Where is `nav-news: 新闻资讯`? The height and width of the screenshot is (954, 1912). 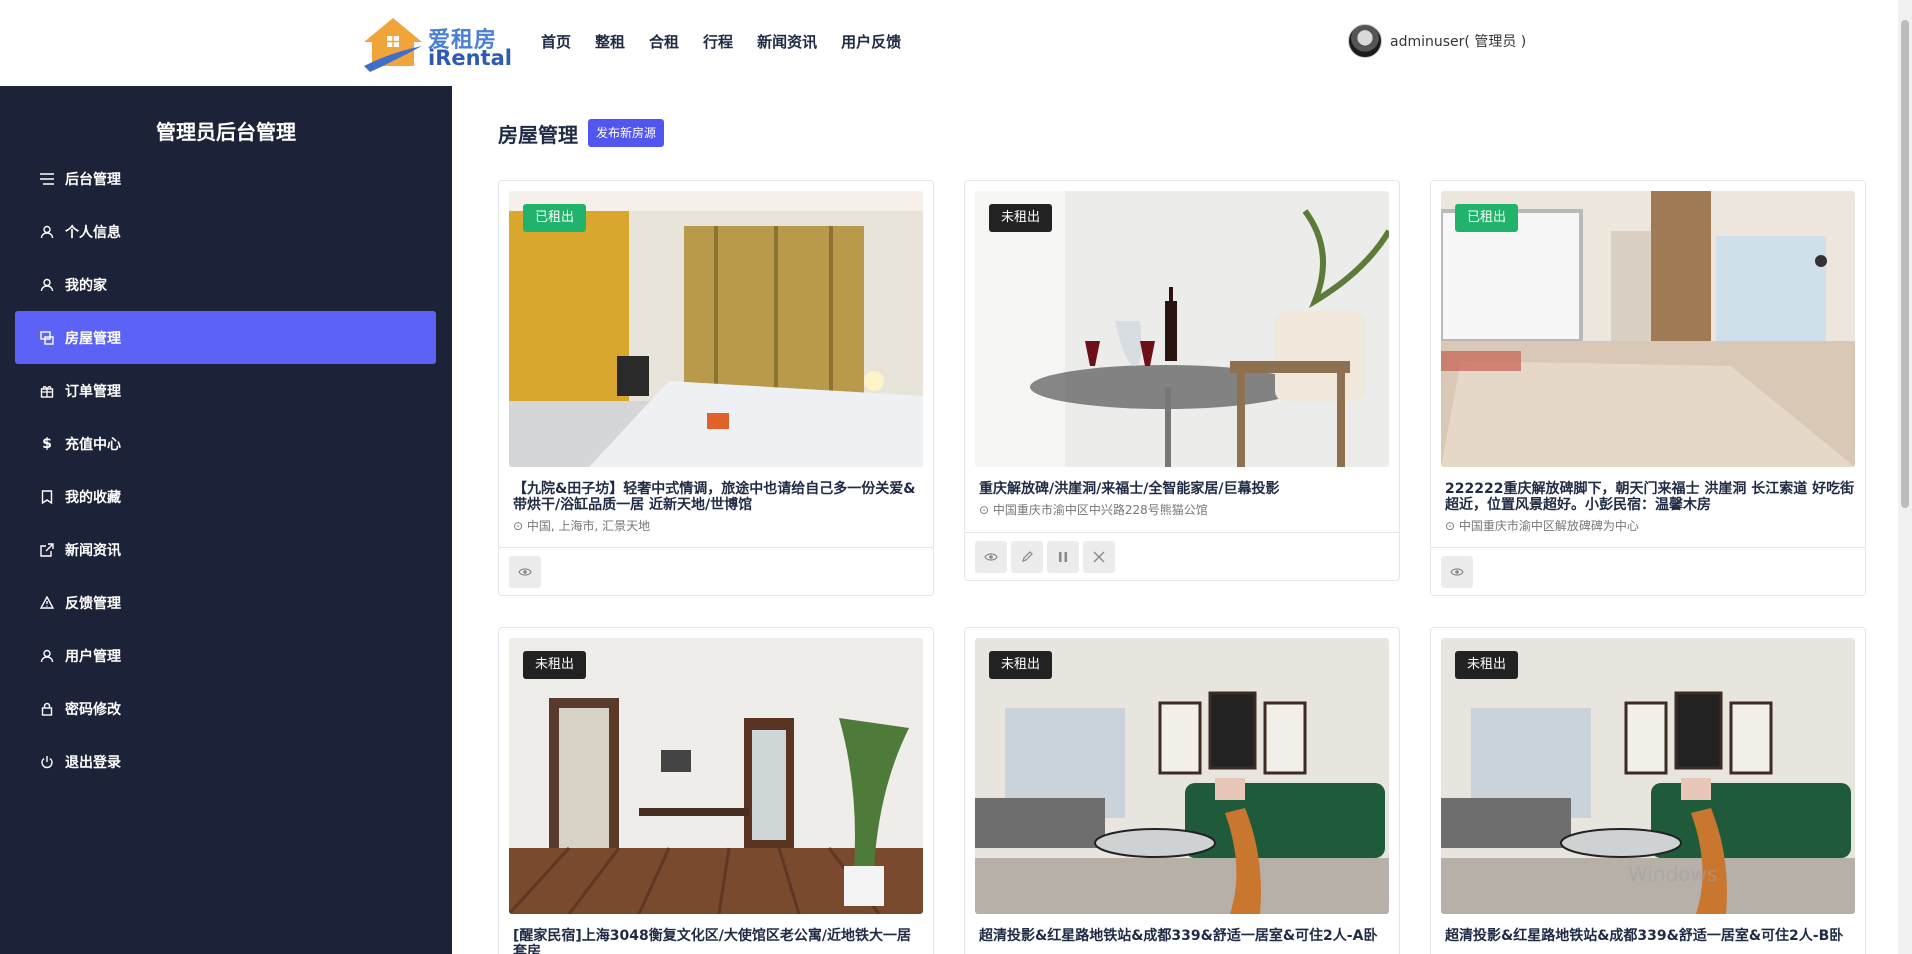 nav-news: 新闻资讯 is located at coordinates (787, 41).